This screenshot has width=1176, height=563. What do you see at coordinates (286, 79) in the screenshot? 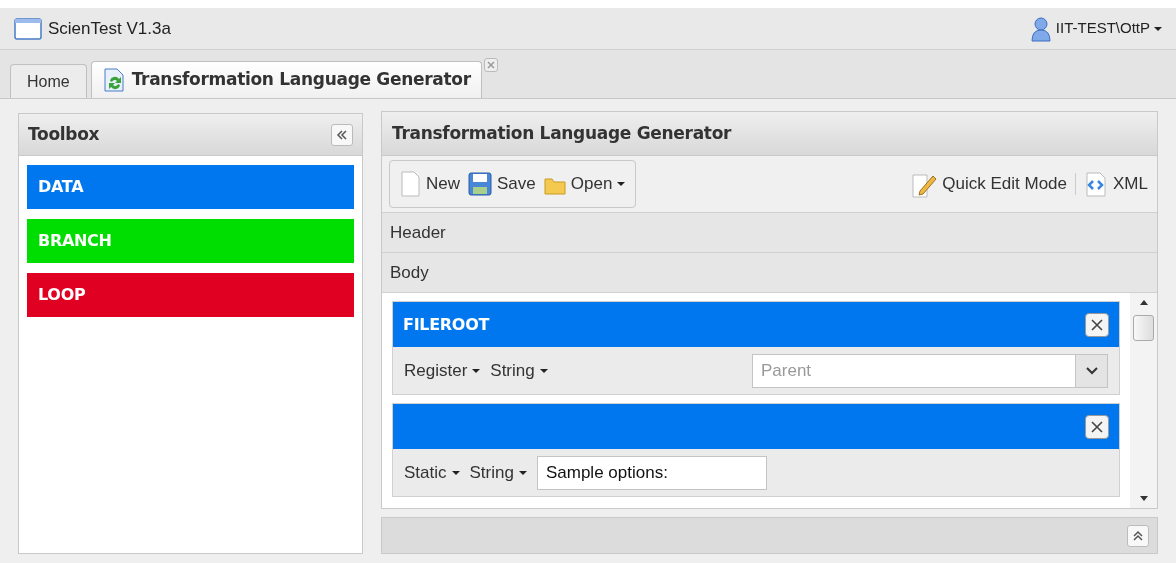
I see `tab: Transformation Language Generator` at bounding box center [286, 79].